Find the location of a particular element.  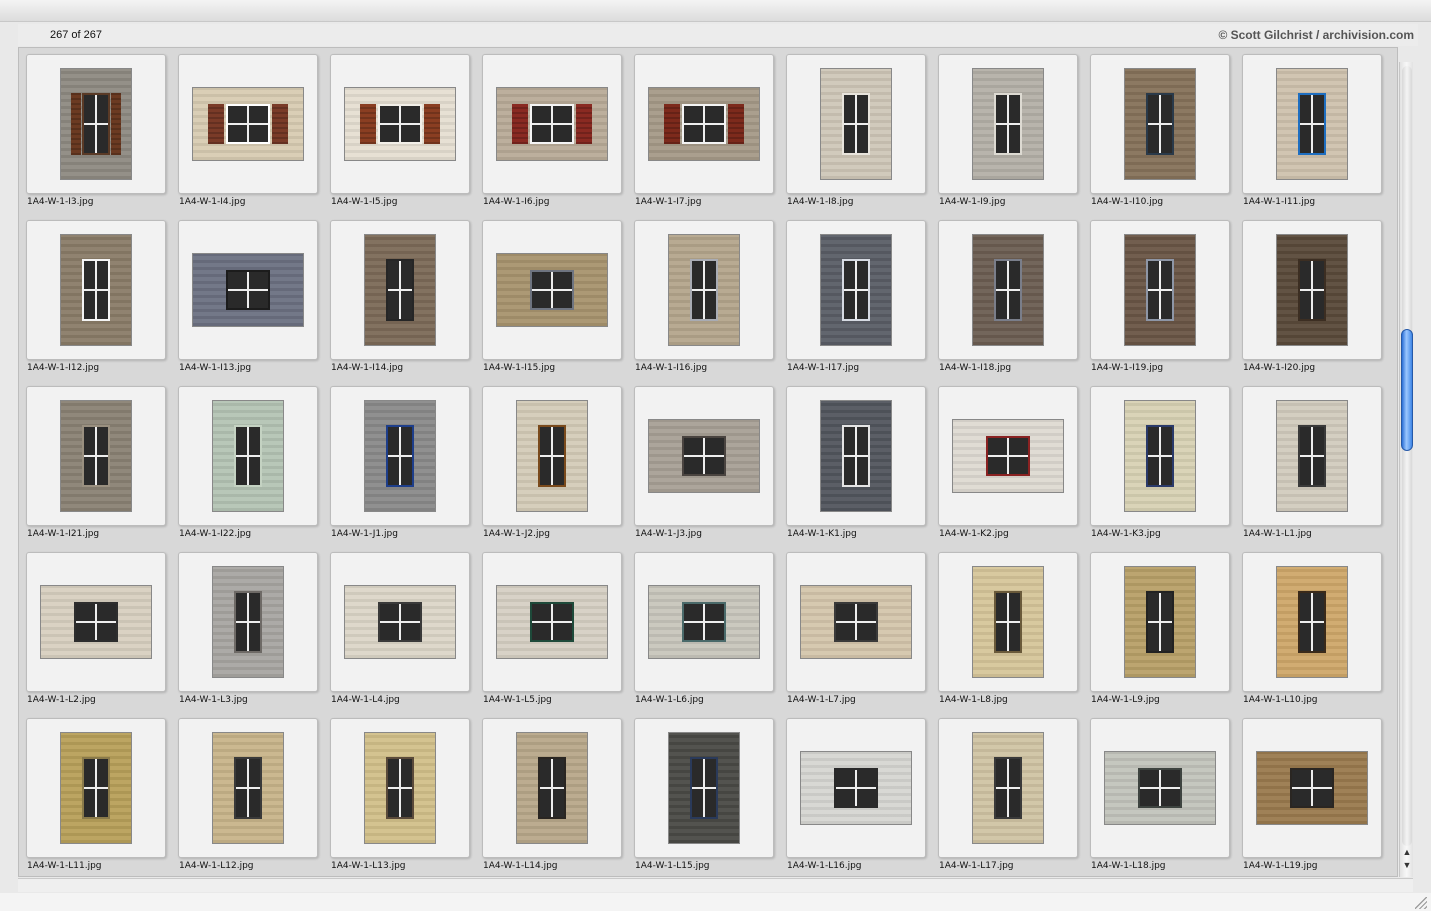

thumbnail-item: 1A4-W-1-I6.jpg is located at coordinates (552, 131).